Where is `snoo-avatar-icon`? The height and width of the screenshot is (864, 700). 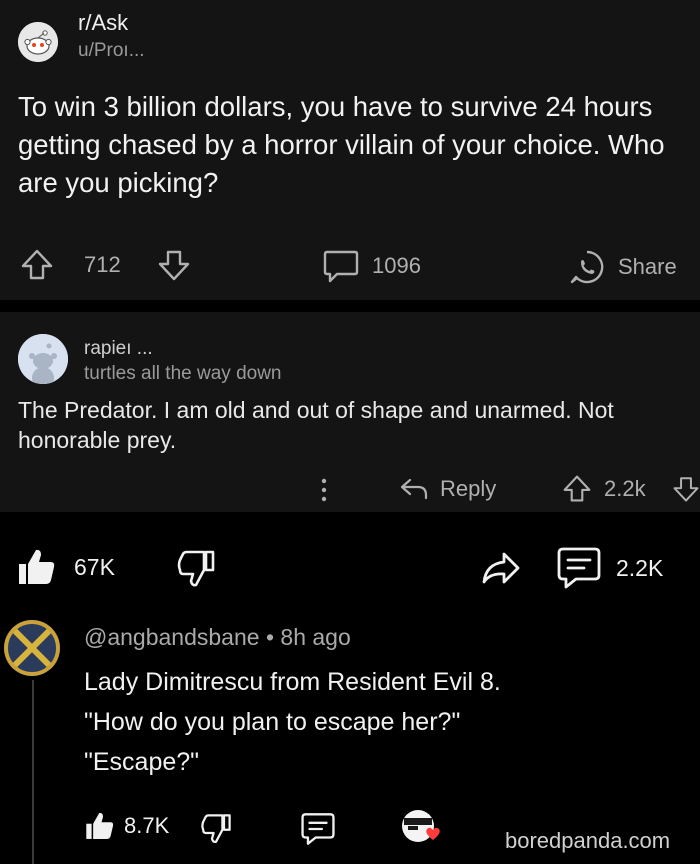
snoo-avatar-icon is located at coordinates (43, 359).